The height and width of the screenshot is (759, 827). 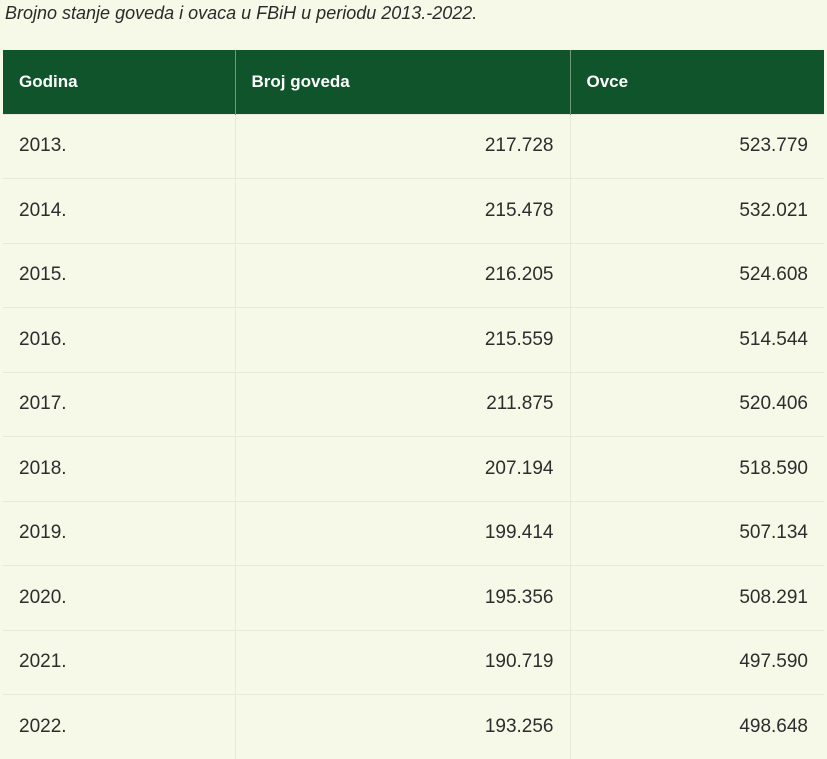 I want to click on table-row: 2016. 215.559 514.544, so click(x=413, y=340).